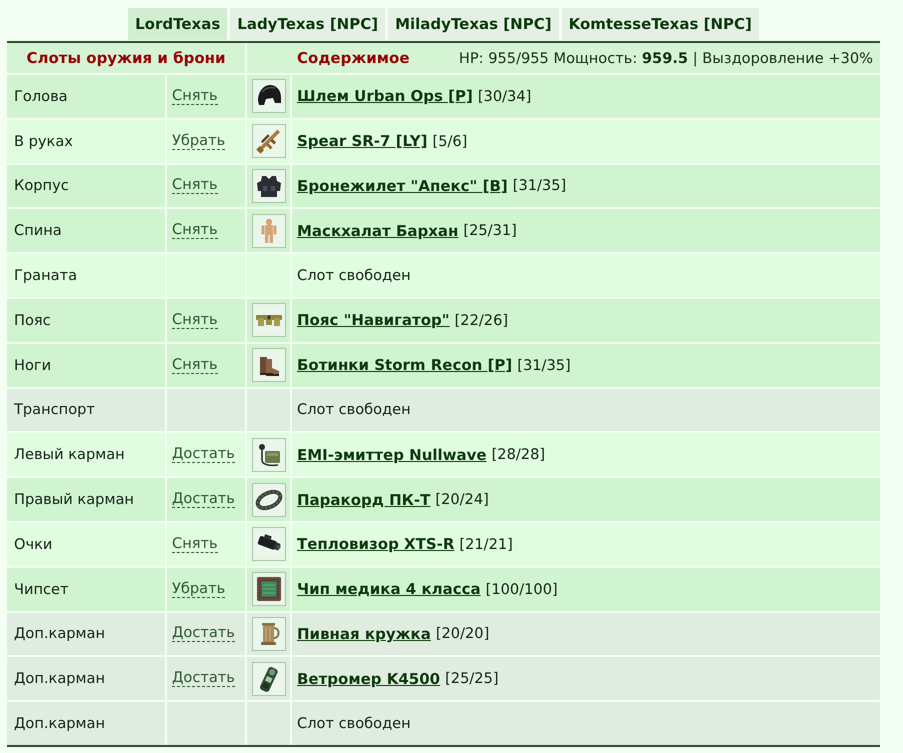 The image size is (903, 753). Describe the element at coordinates (353, 58) in the screenshot. I see `column-title: Содержимое` at that location.